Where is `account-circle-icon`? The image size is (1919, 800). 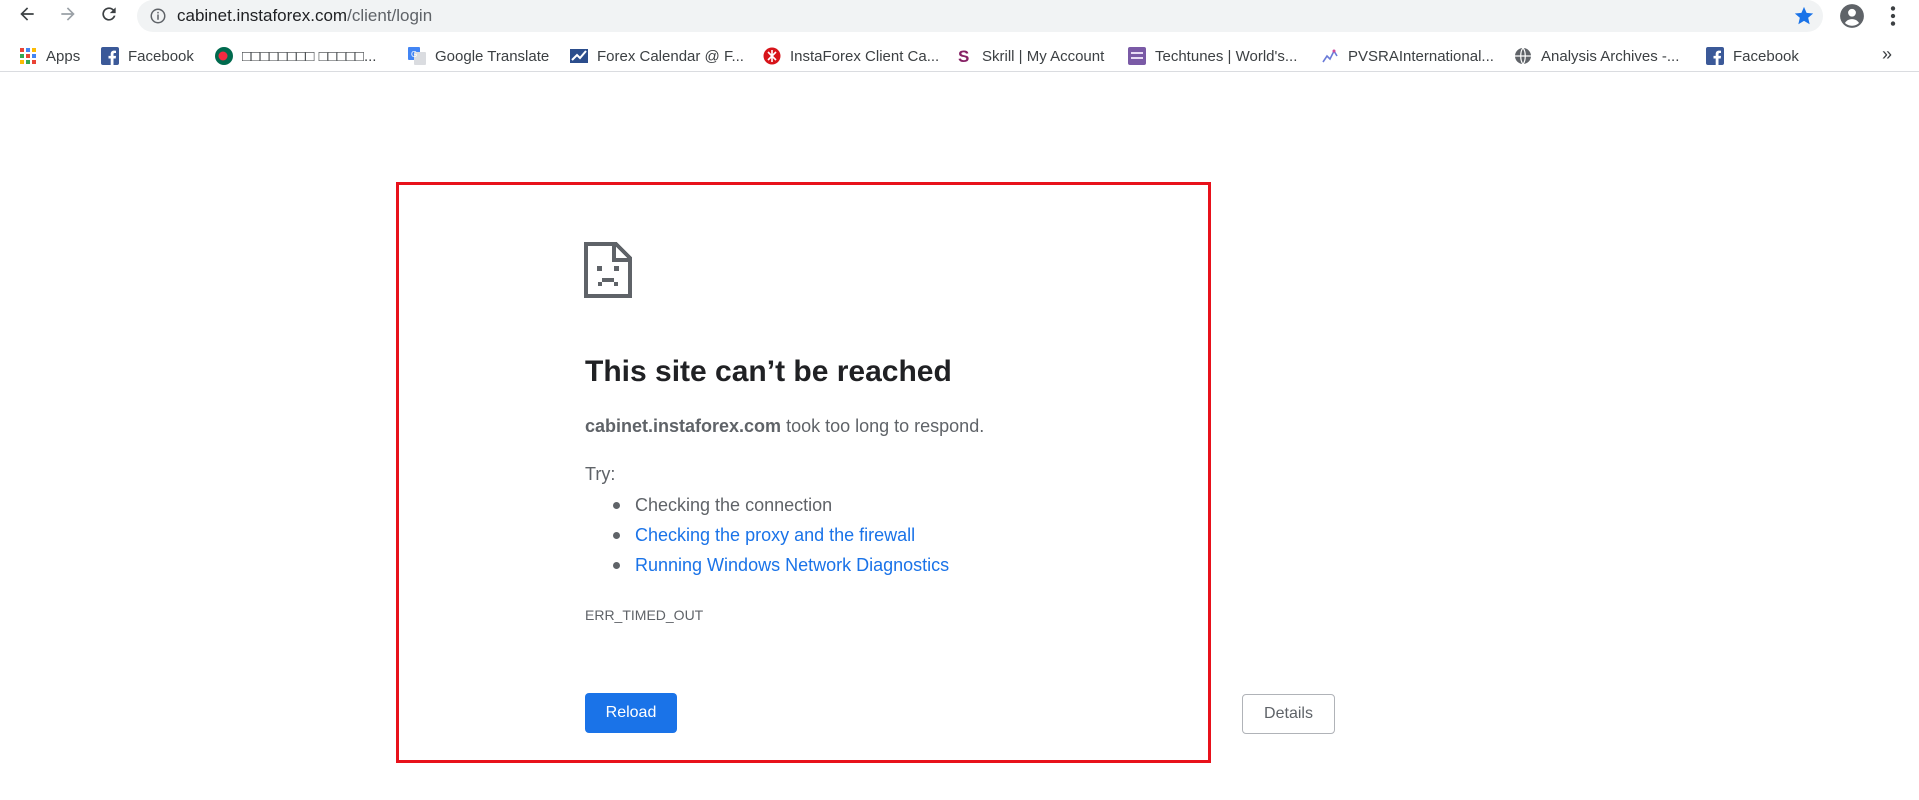
account-circle-icon is located at coordinates (1852, 16).